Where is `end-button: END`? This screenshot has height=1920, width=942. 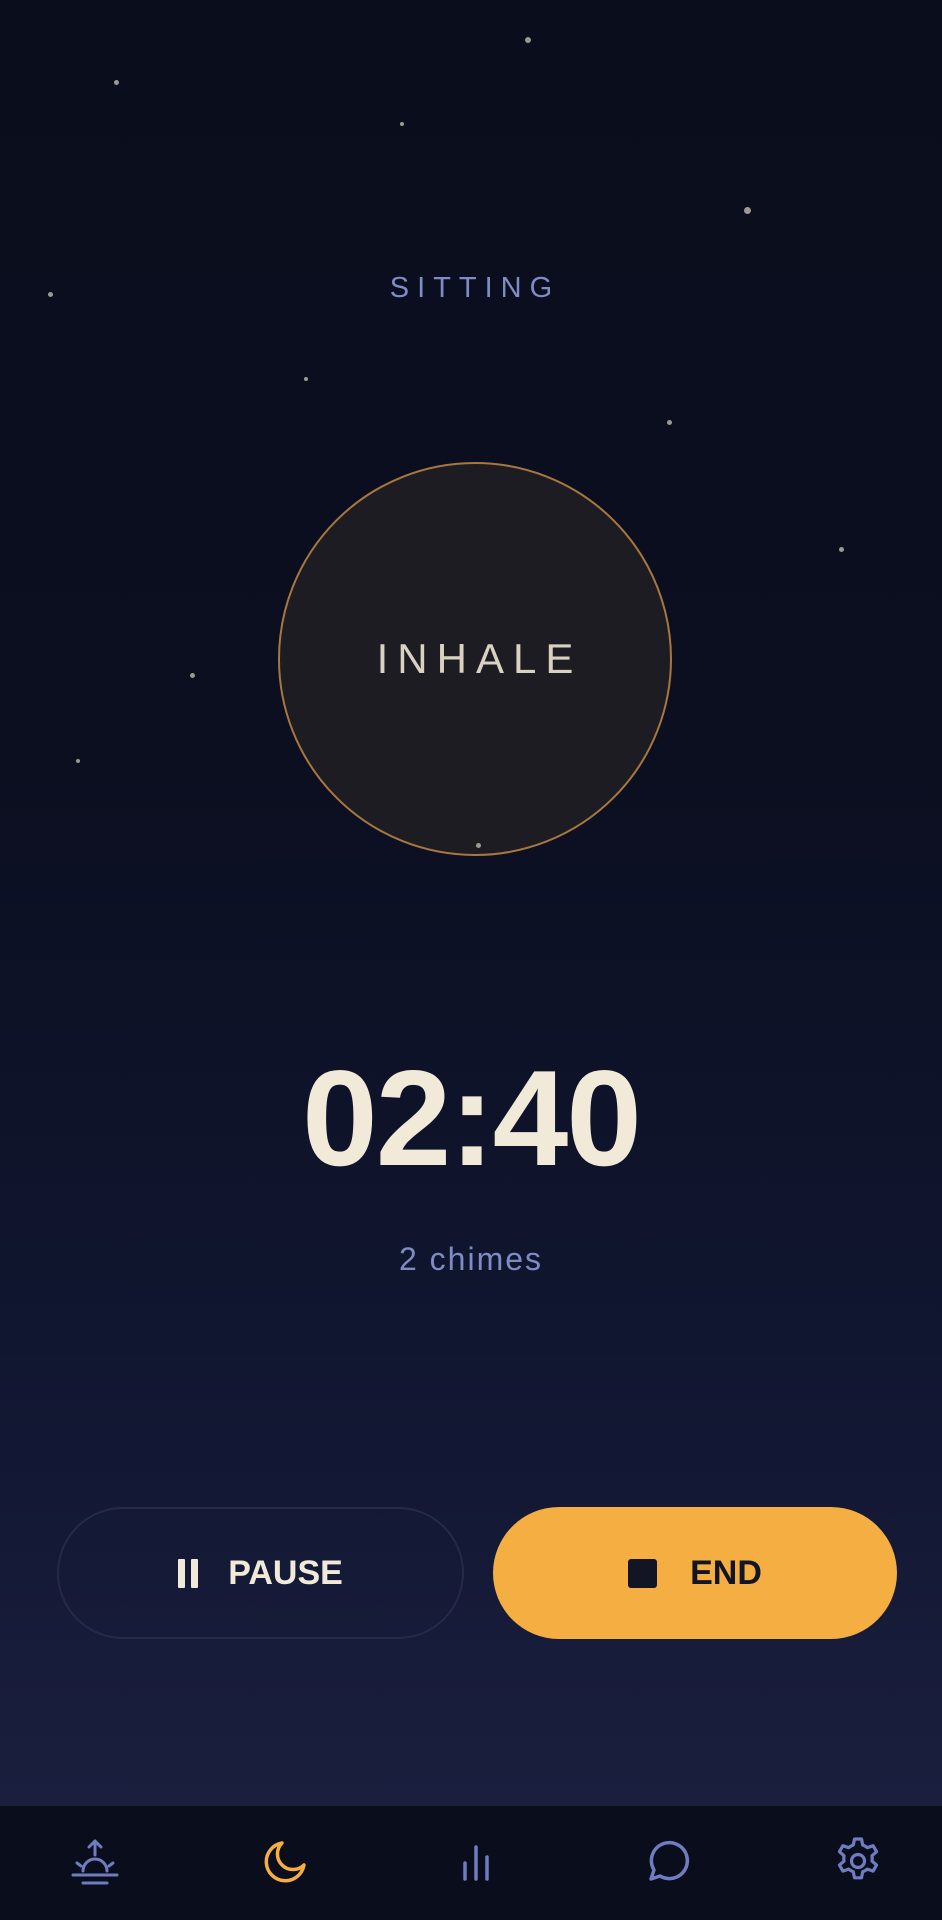
end-button: END is located at coordinates (695, 1573).